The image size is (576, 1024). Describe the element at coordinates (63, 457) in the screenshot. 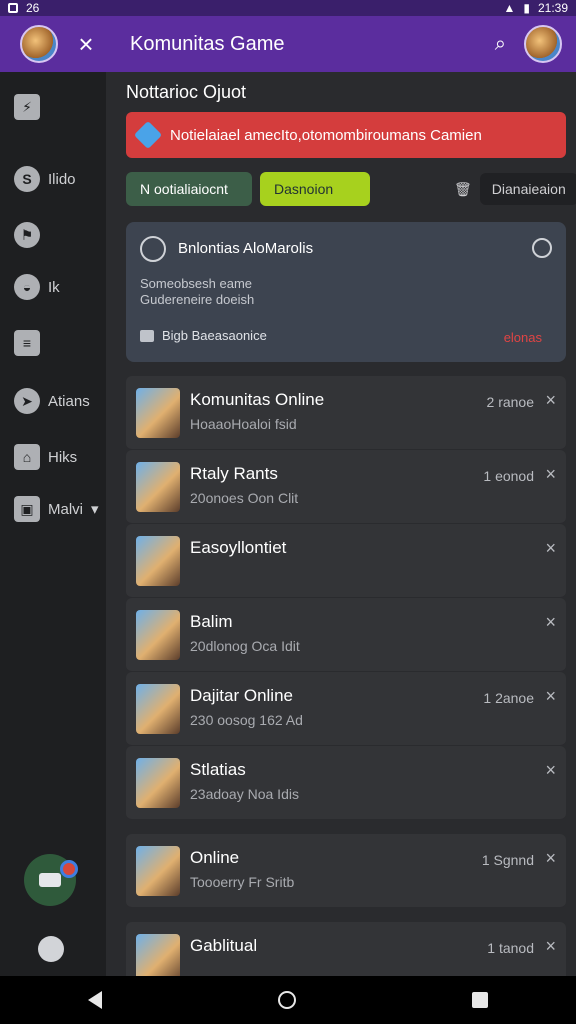

I see `sidebar-item-label-6: Hiks` at that location.